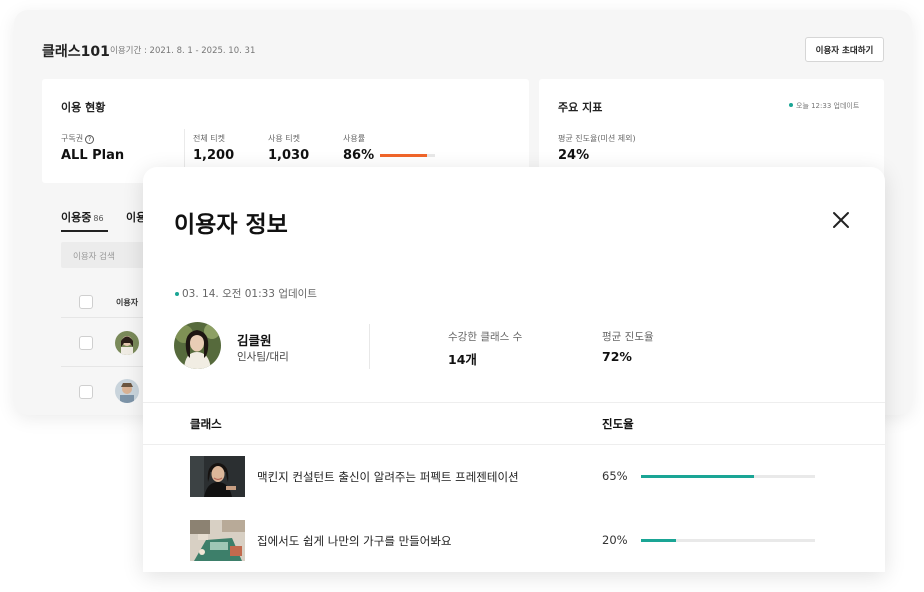 This screenshot has height=592, width=924. Describe the element at coordinates (615, 540) in the screenshot. I see `progress-percent: 20%` at that location.